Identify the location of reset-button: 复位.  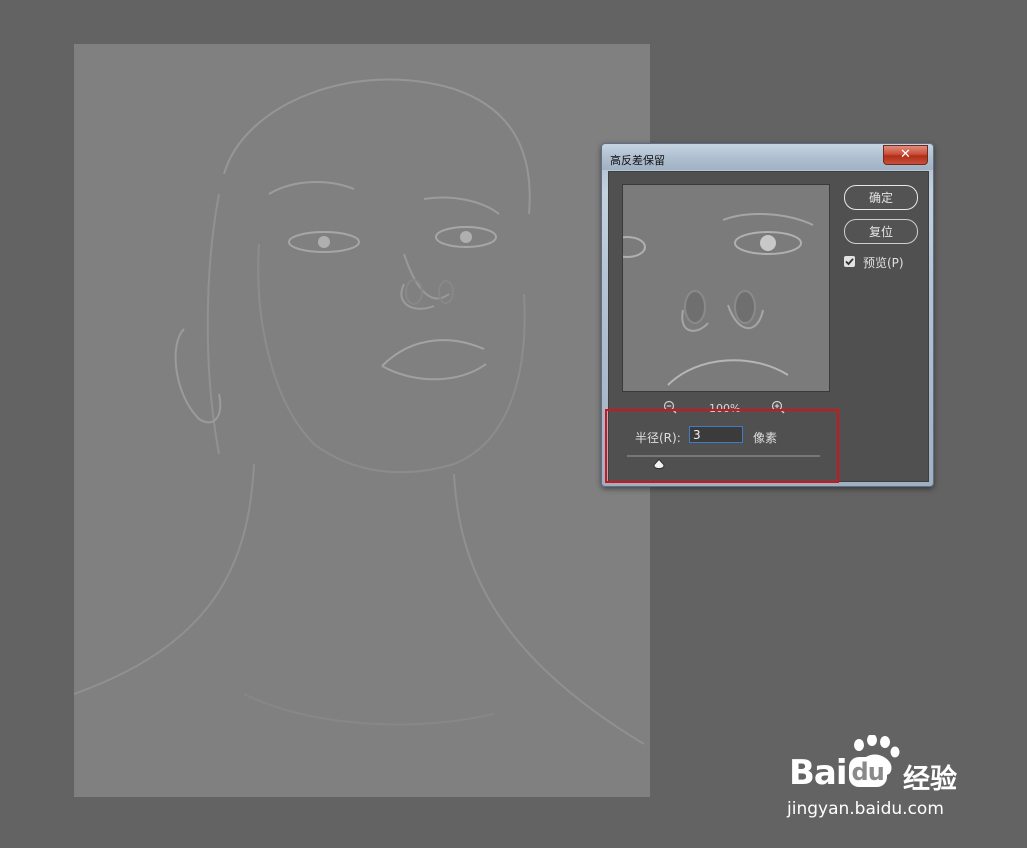
(881, 231).